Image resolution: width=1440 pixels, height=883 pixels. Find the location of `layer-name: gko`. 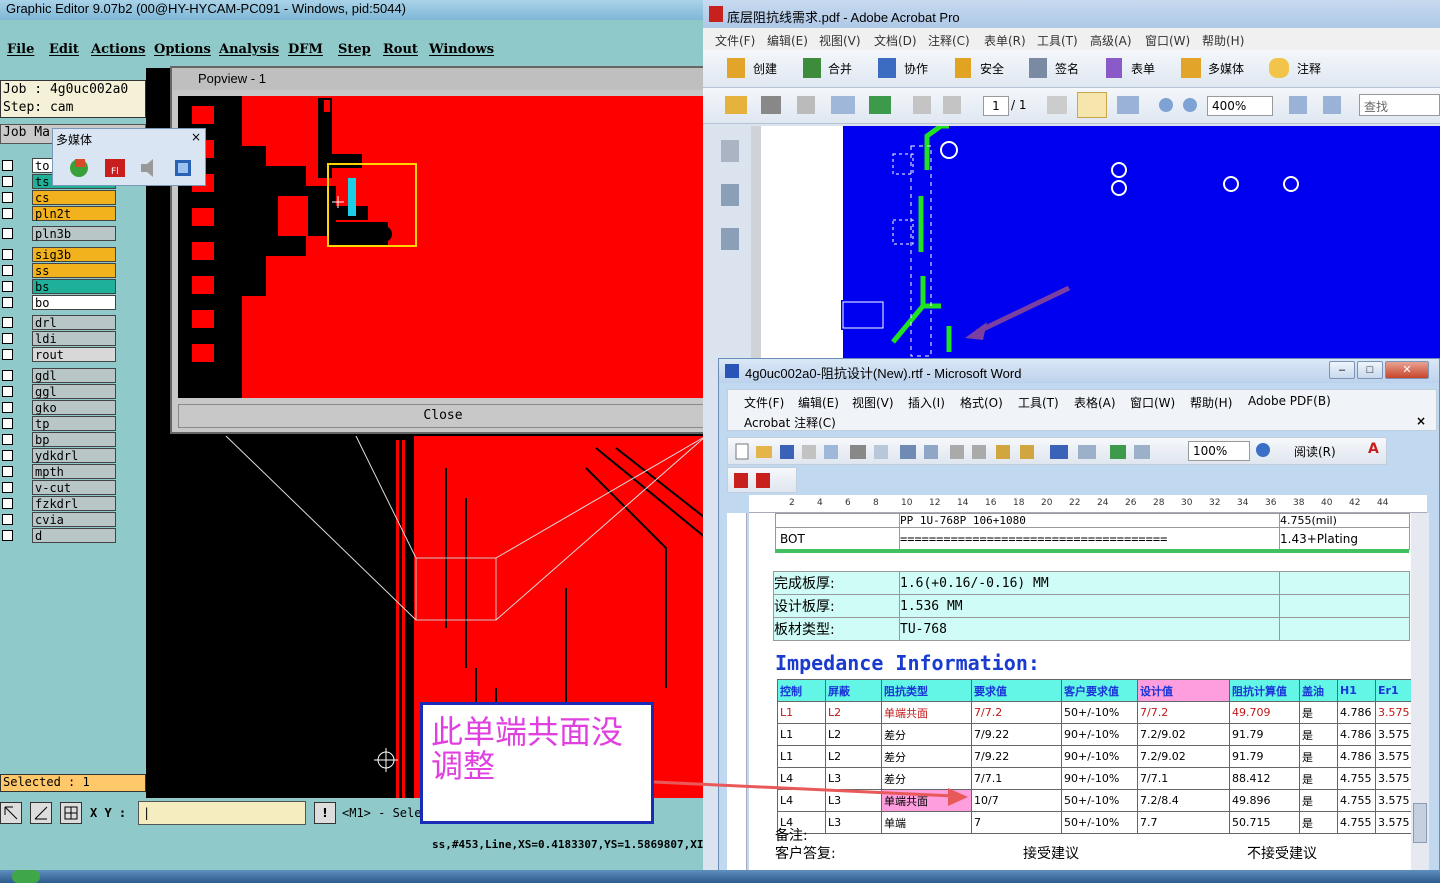

layer-name: gko is located at coordinates (74, 407).